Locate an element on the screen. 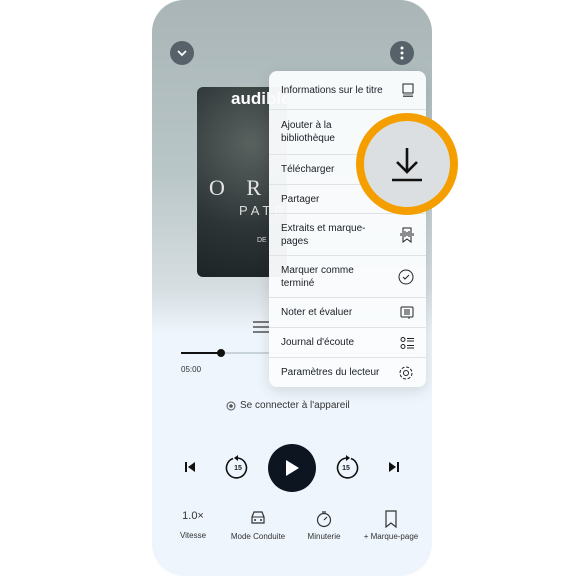 The image size is (584, 584). rewind-seconds: 15 is located at coordinates (238, 468).